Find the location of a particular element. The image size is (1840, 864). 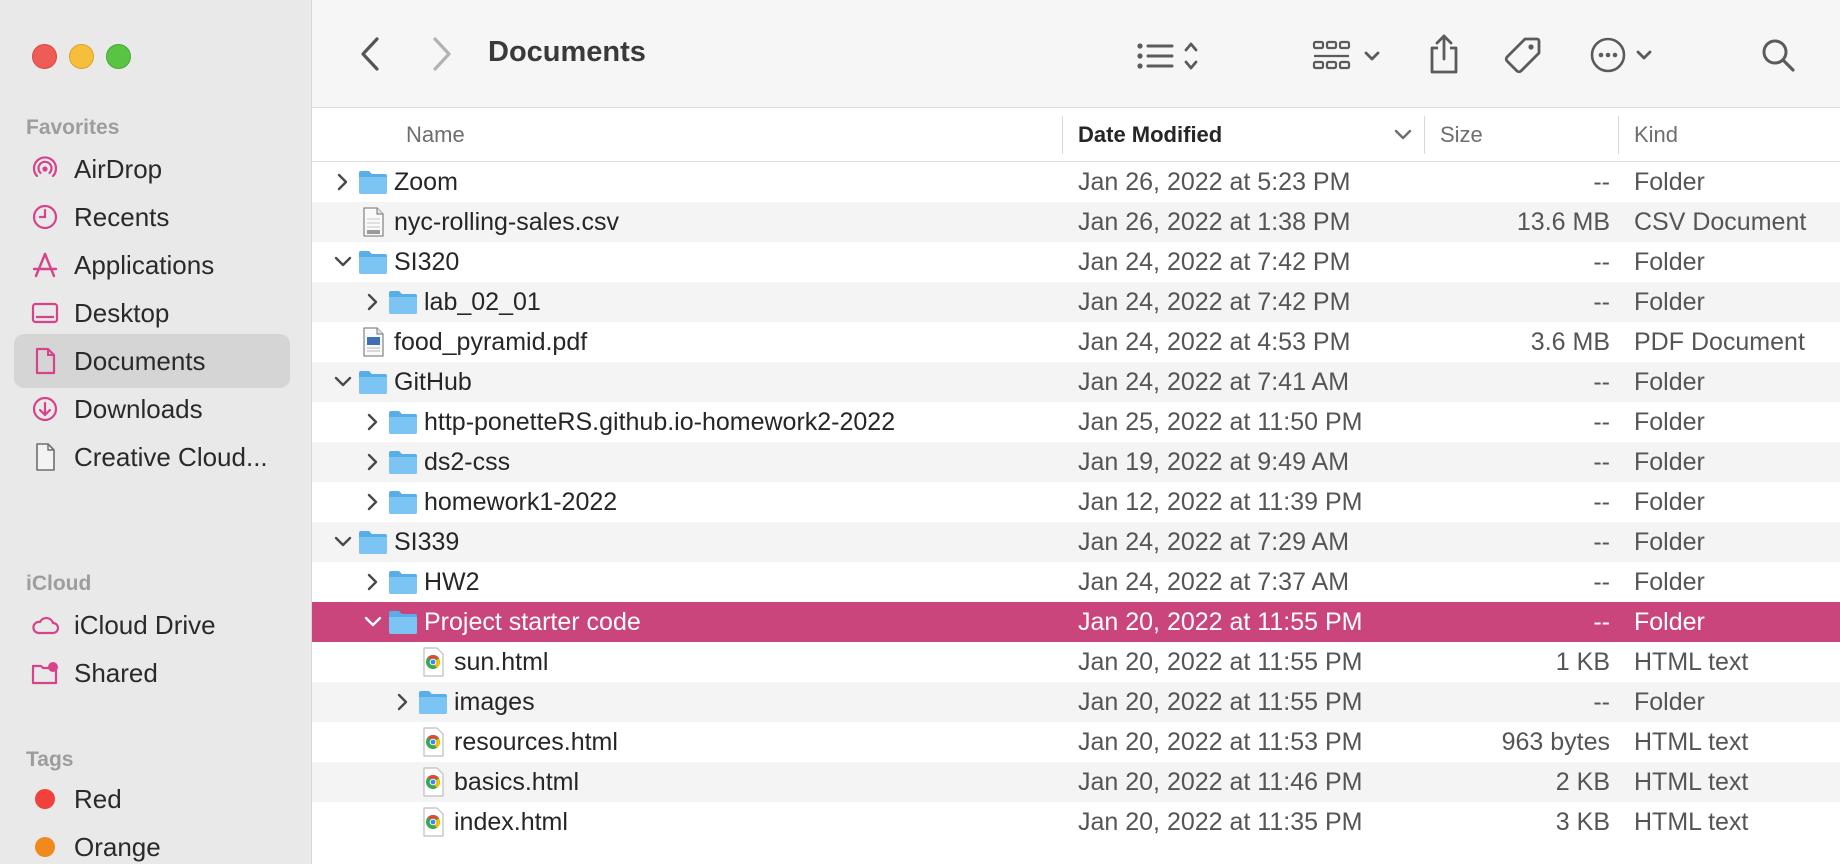

sidebar-item-desktop: Desktop is located at coordinates (152, 313).